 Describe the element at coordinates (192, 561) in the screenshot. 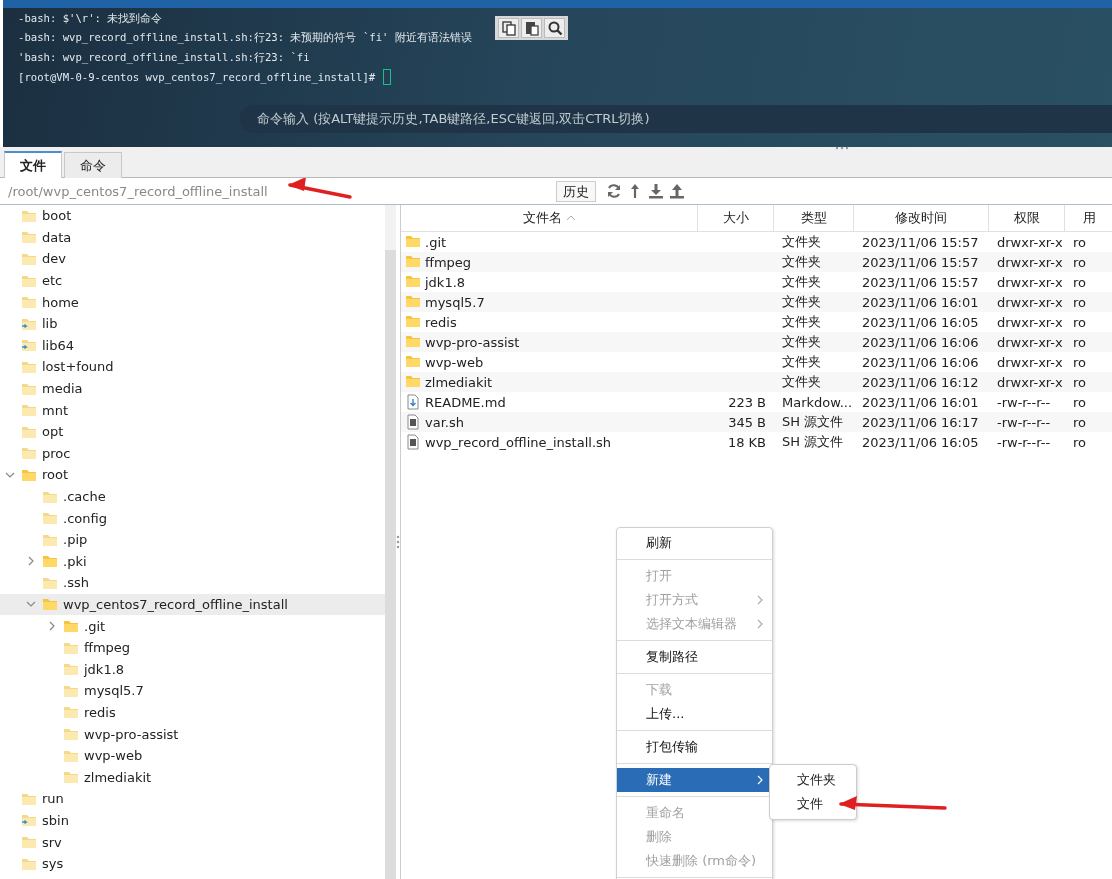

I see `tree-item: .pki` at that location.